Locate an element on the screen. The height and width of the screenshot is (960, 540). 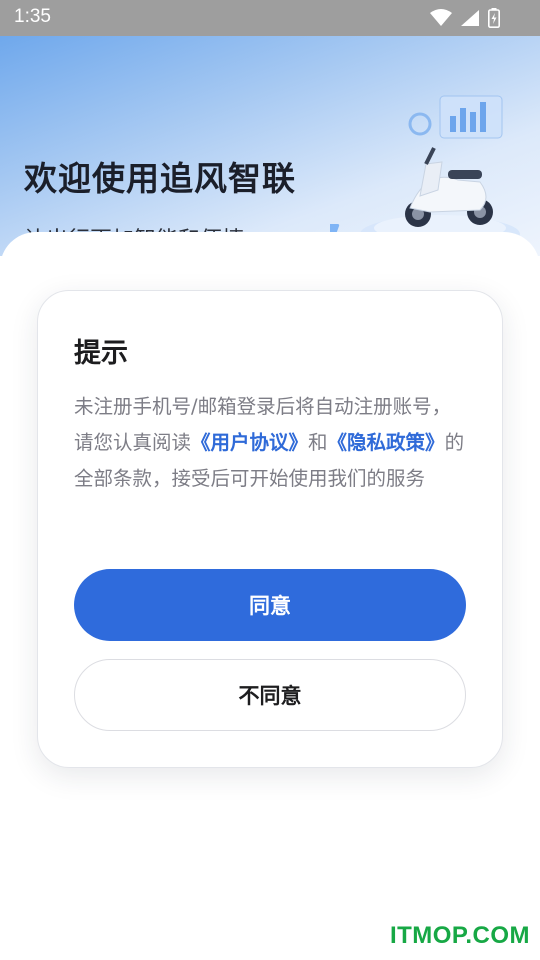
message-conjunction: 和 is located at coordinates (318, 442).